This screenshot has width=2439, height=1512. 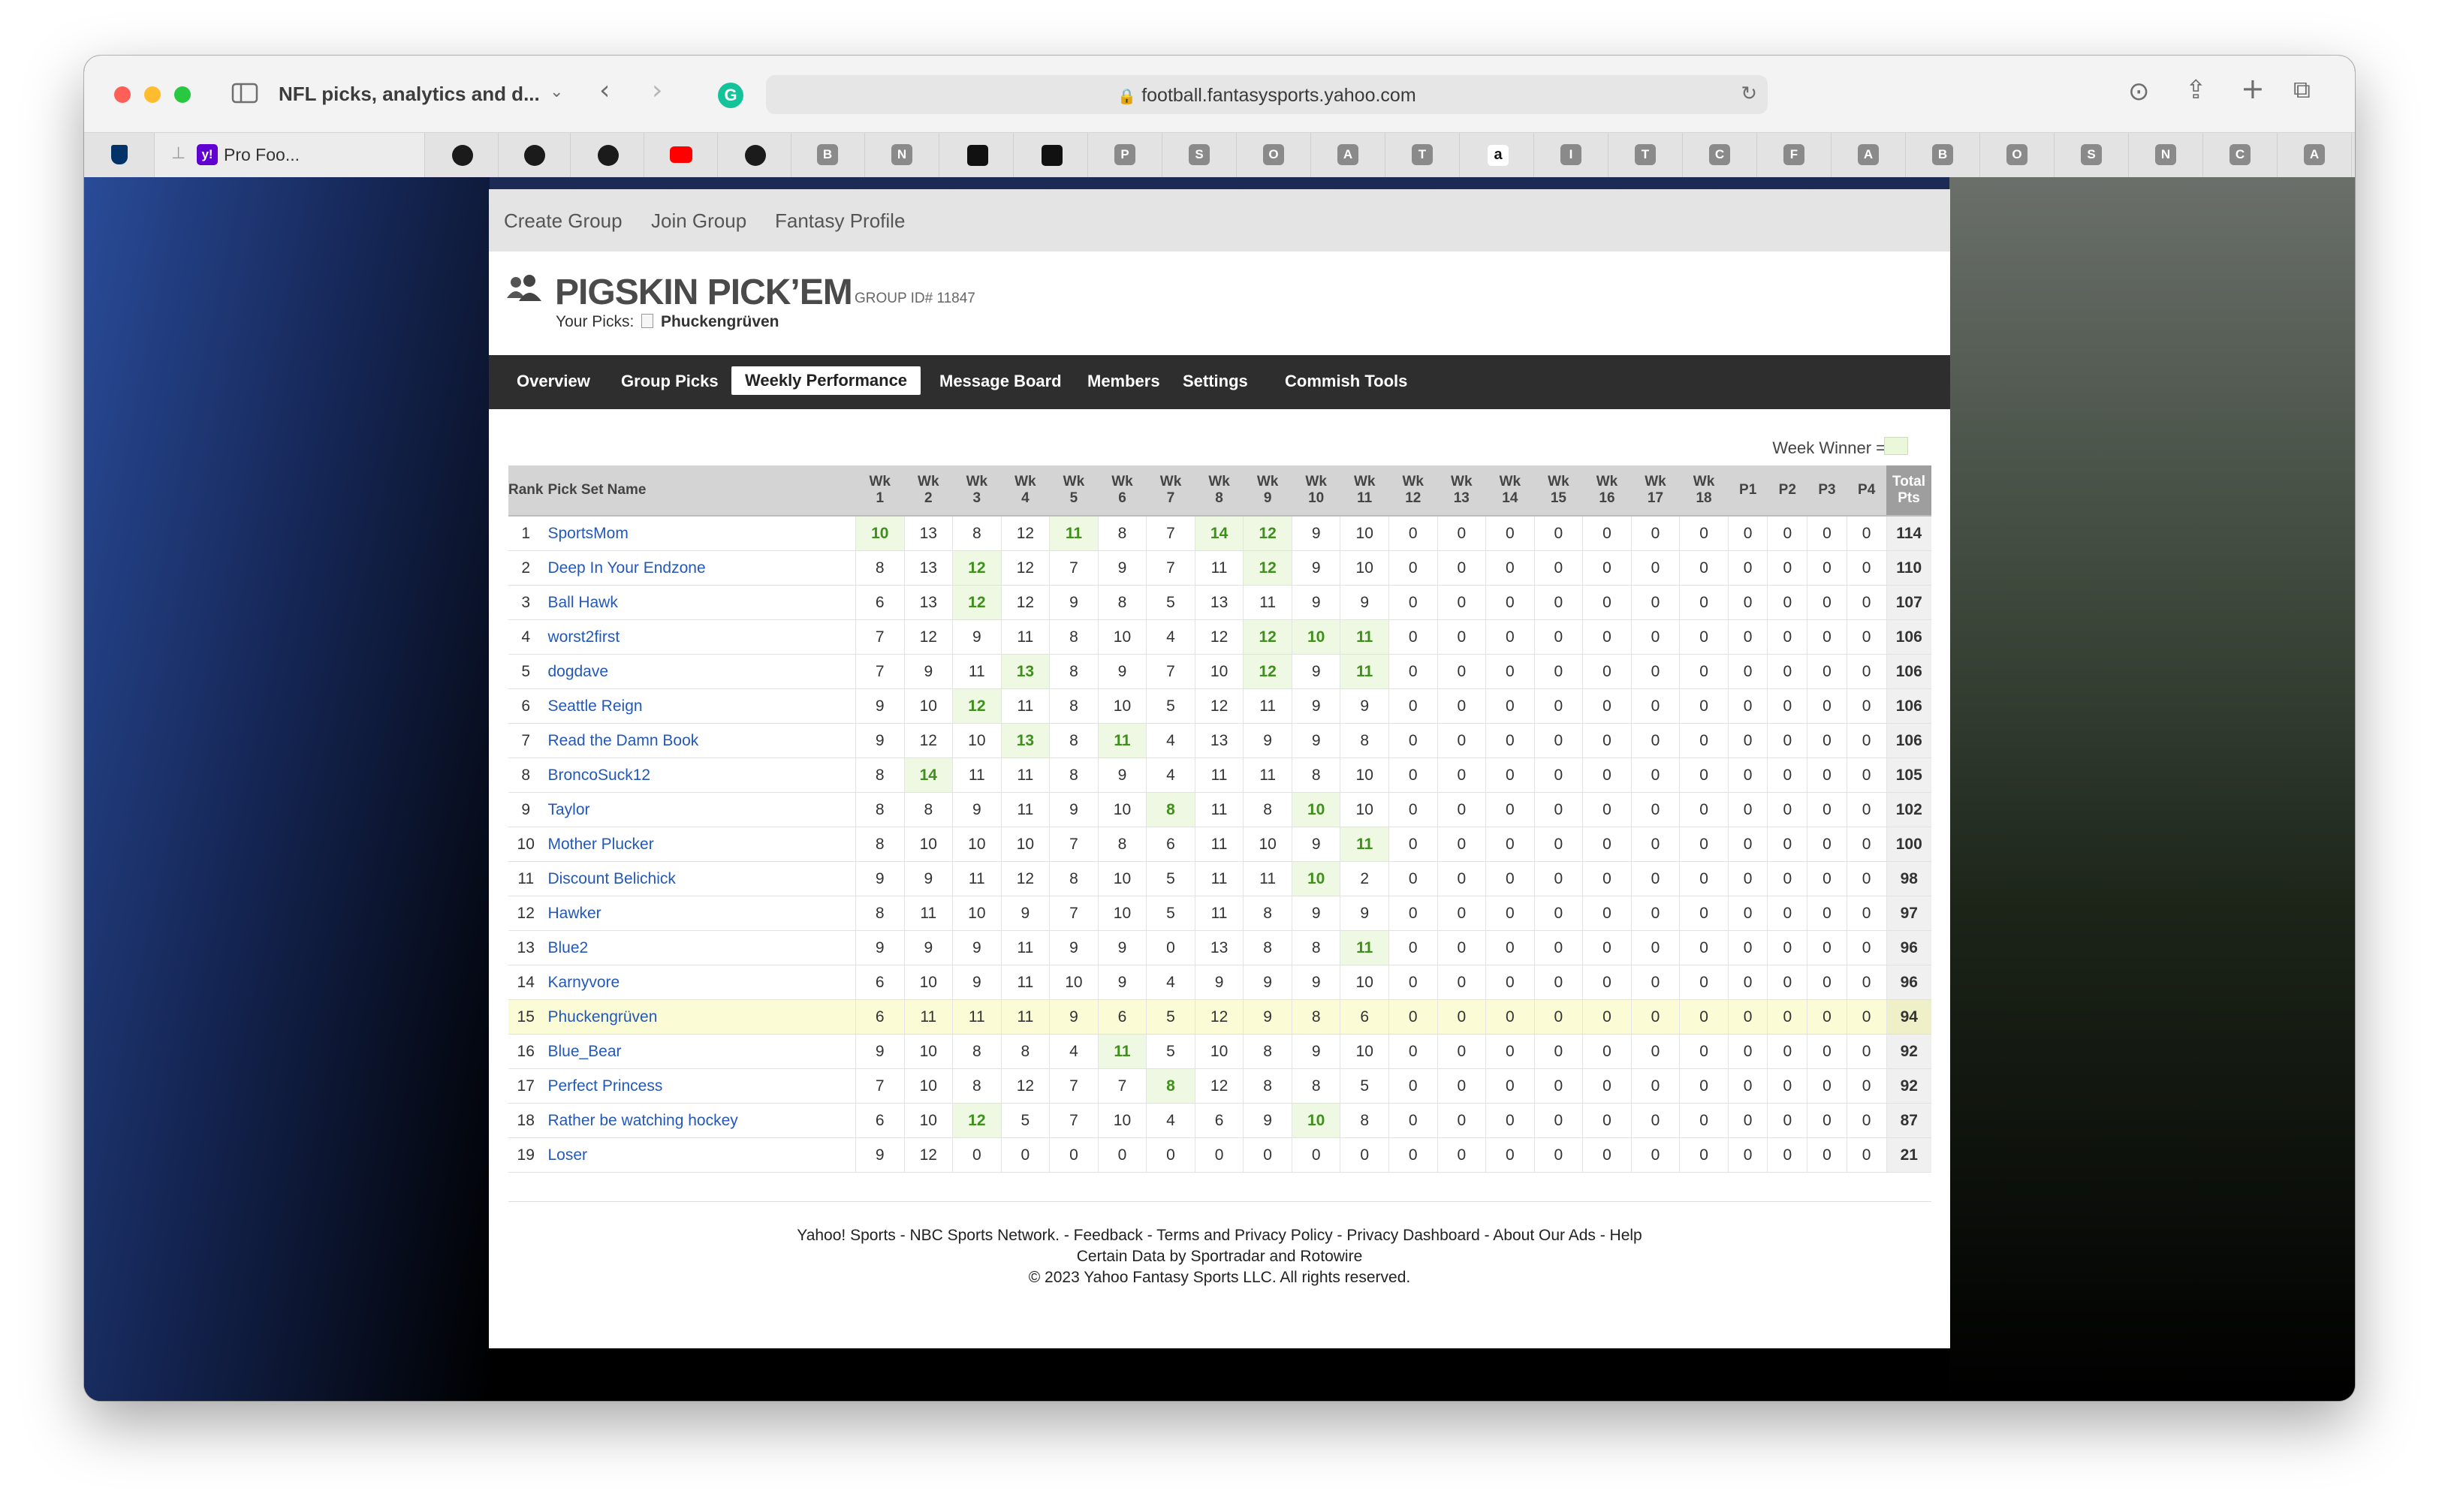 I want to click on rank-header: Rank, so click(x=526, y=491).